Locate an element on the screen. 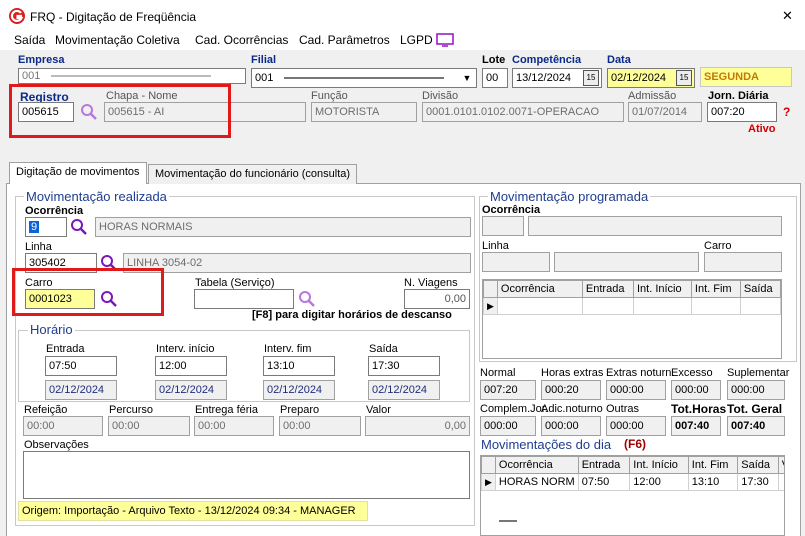  total-label: Tot.Horas is located at coordinates (699, 409).